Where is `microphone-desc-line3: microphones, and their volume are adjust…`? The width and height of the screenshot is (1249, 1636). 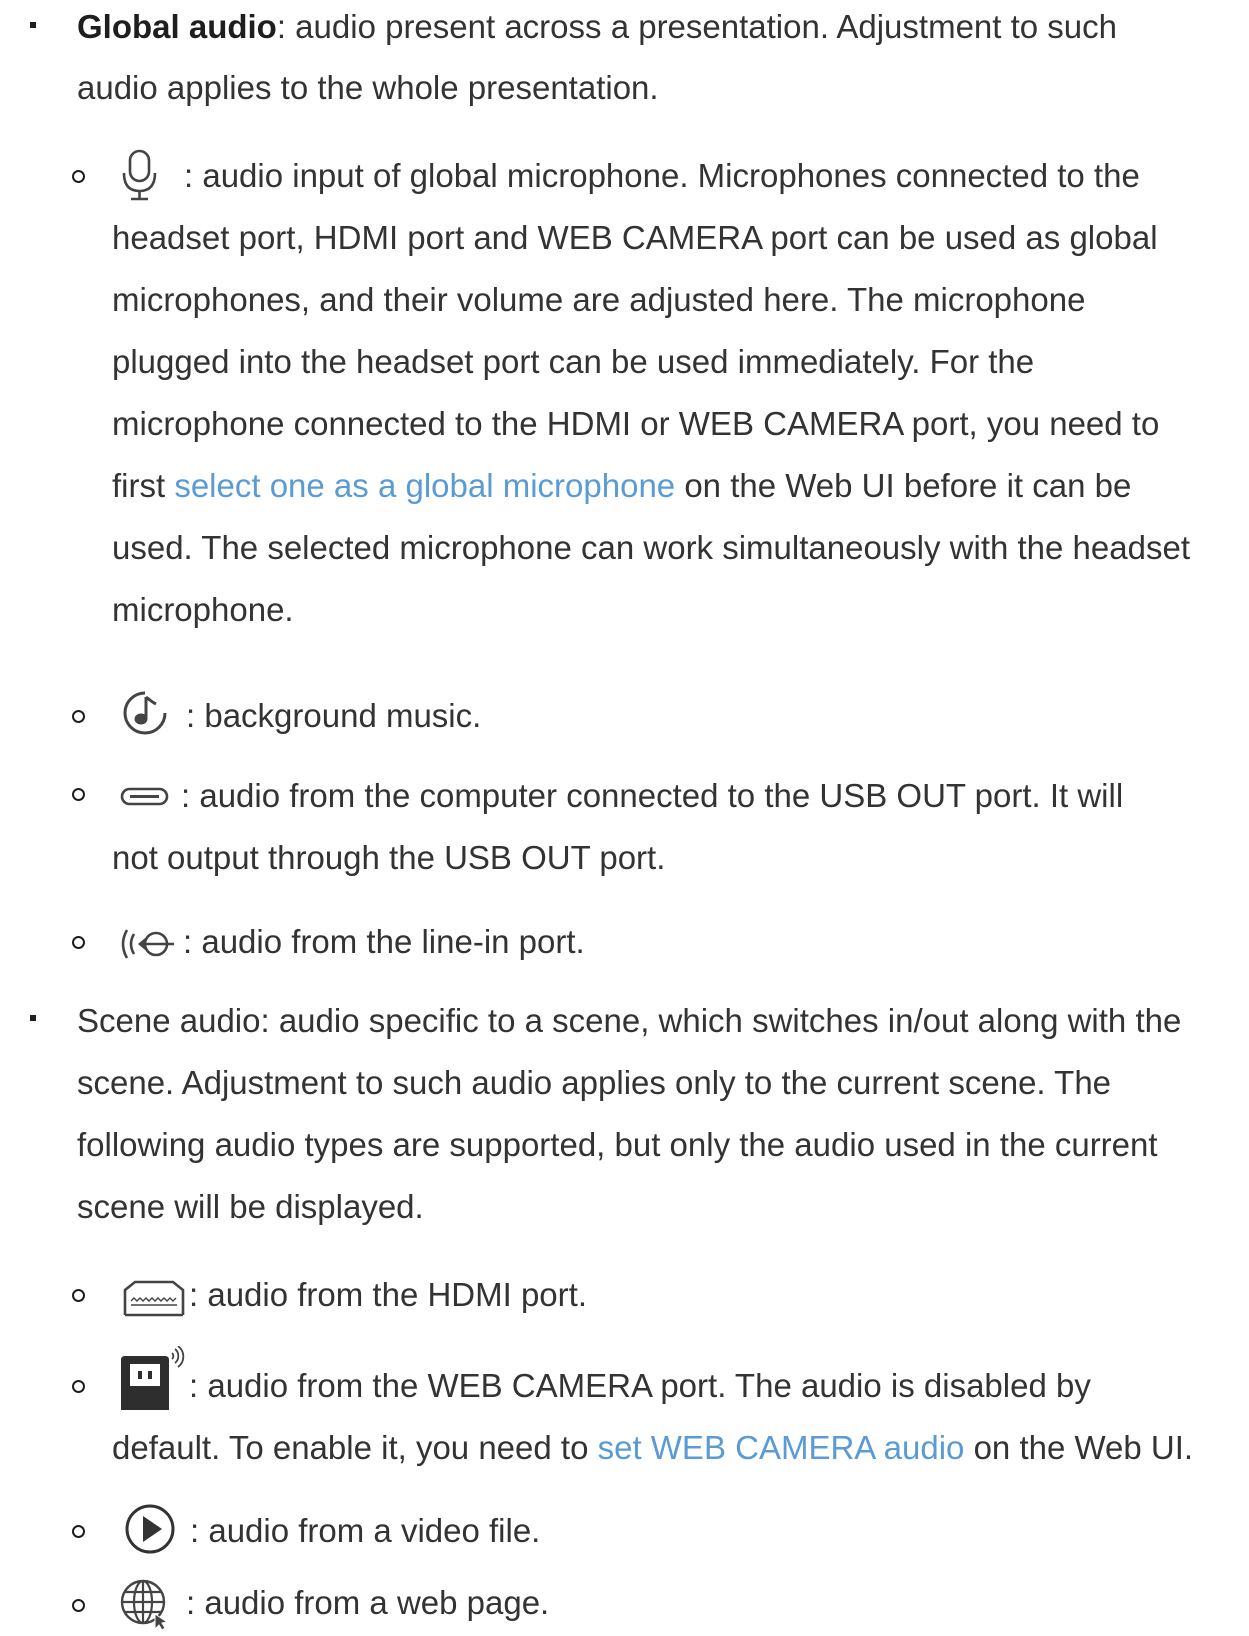
microphone-desc-line3: microphones, and their volume are adjust… is located at coordinates (599, 299).